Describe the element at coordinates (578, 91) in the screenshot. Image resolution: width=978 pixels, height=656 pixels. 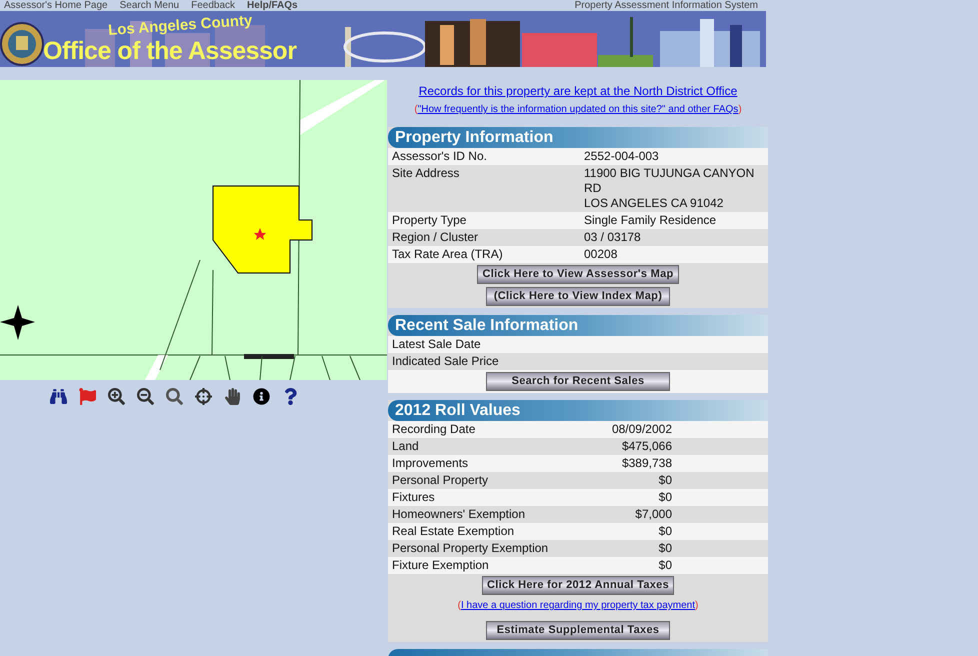
I see `district-office-link: Records for this property are kept at the North District Office` at that location.